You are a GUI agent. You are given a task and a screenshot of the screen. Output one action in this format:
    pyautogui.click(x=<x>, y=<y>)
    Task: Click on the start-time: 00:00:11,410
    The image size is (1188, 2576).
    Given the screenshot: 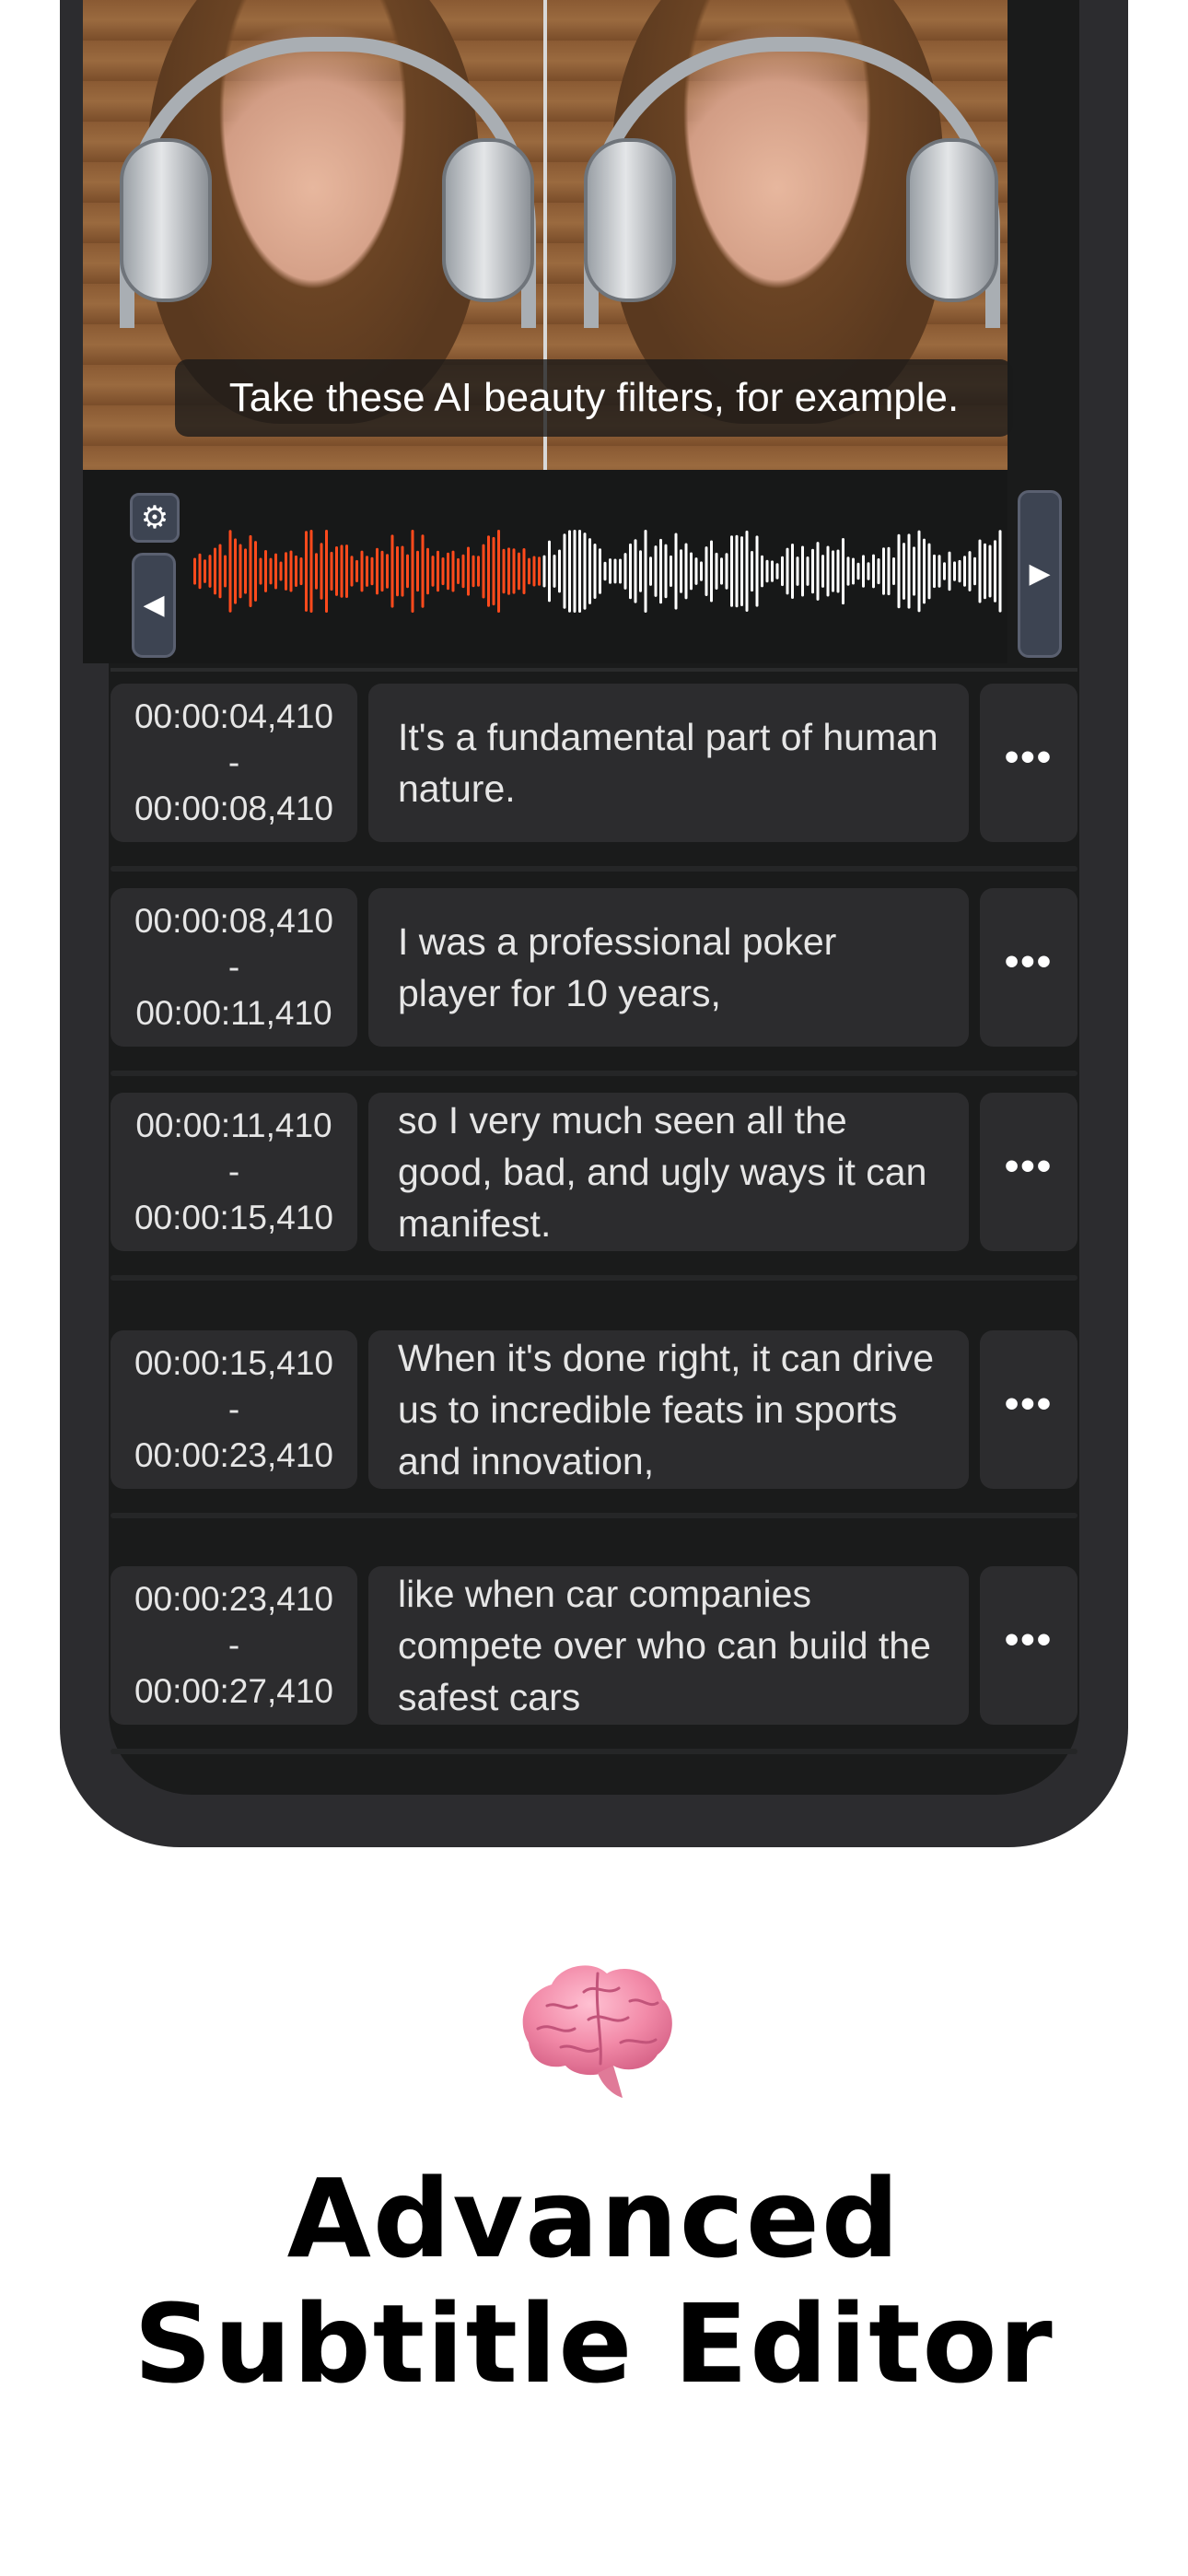 What is the action you would take?
    pyautogui.click(x=233, y=1125)
    